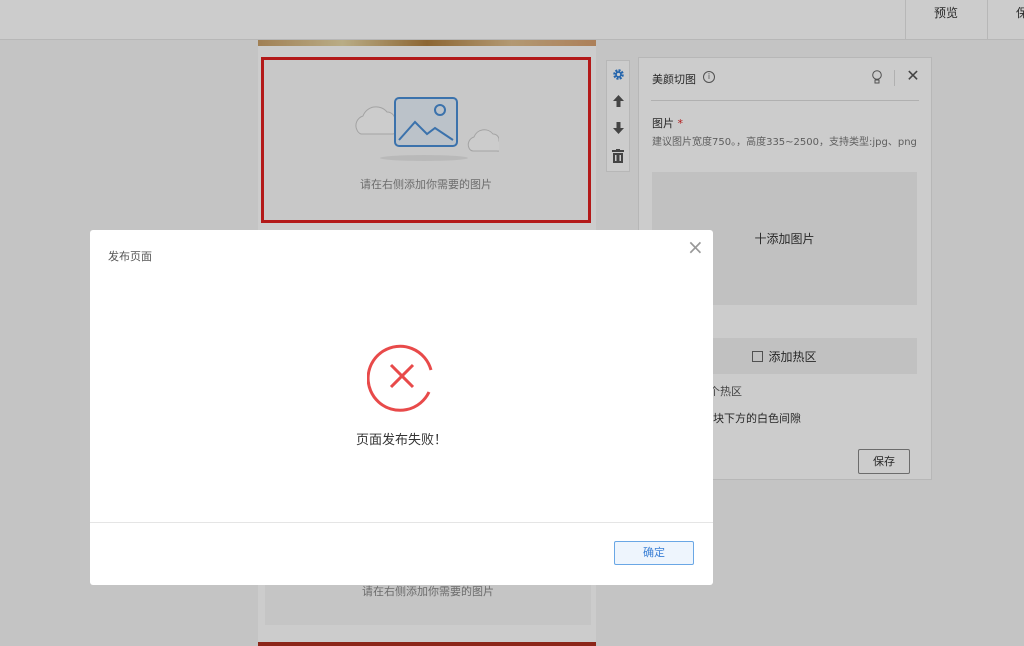 This screenshot has width=1024, height=646. What do you see at coordinates (401, 440) in the screenshot?
I see `error-message: 页面发布失败！` at bounding box center [401, 440].